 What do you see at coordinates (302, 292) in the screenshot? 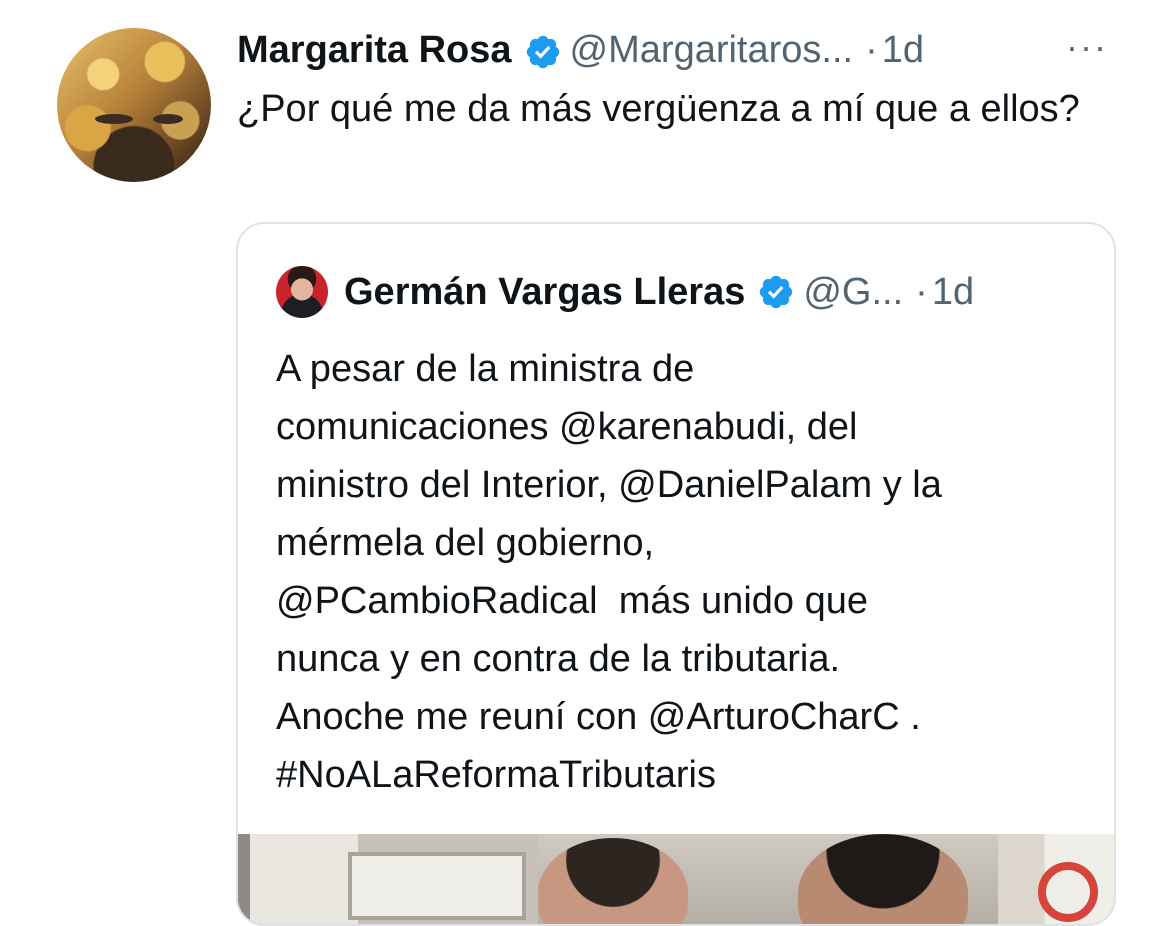
I see `quoted-author-avatar` at bounding box center [302, 292].